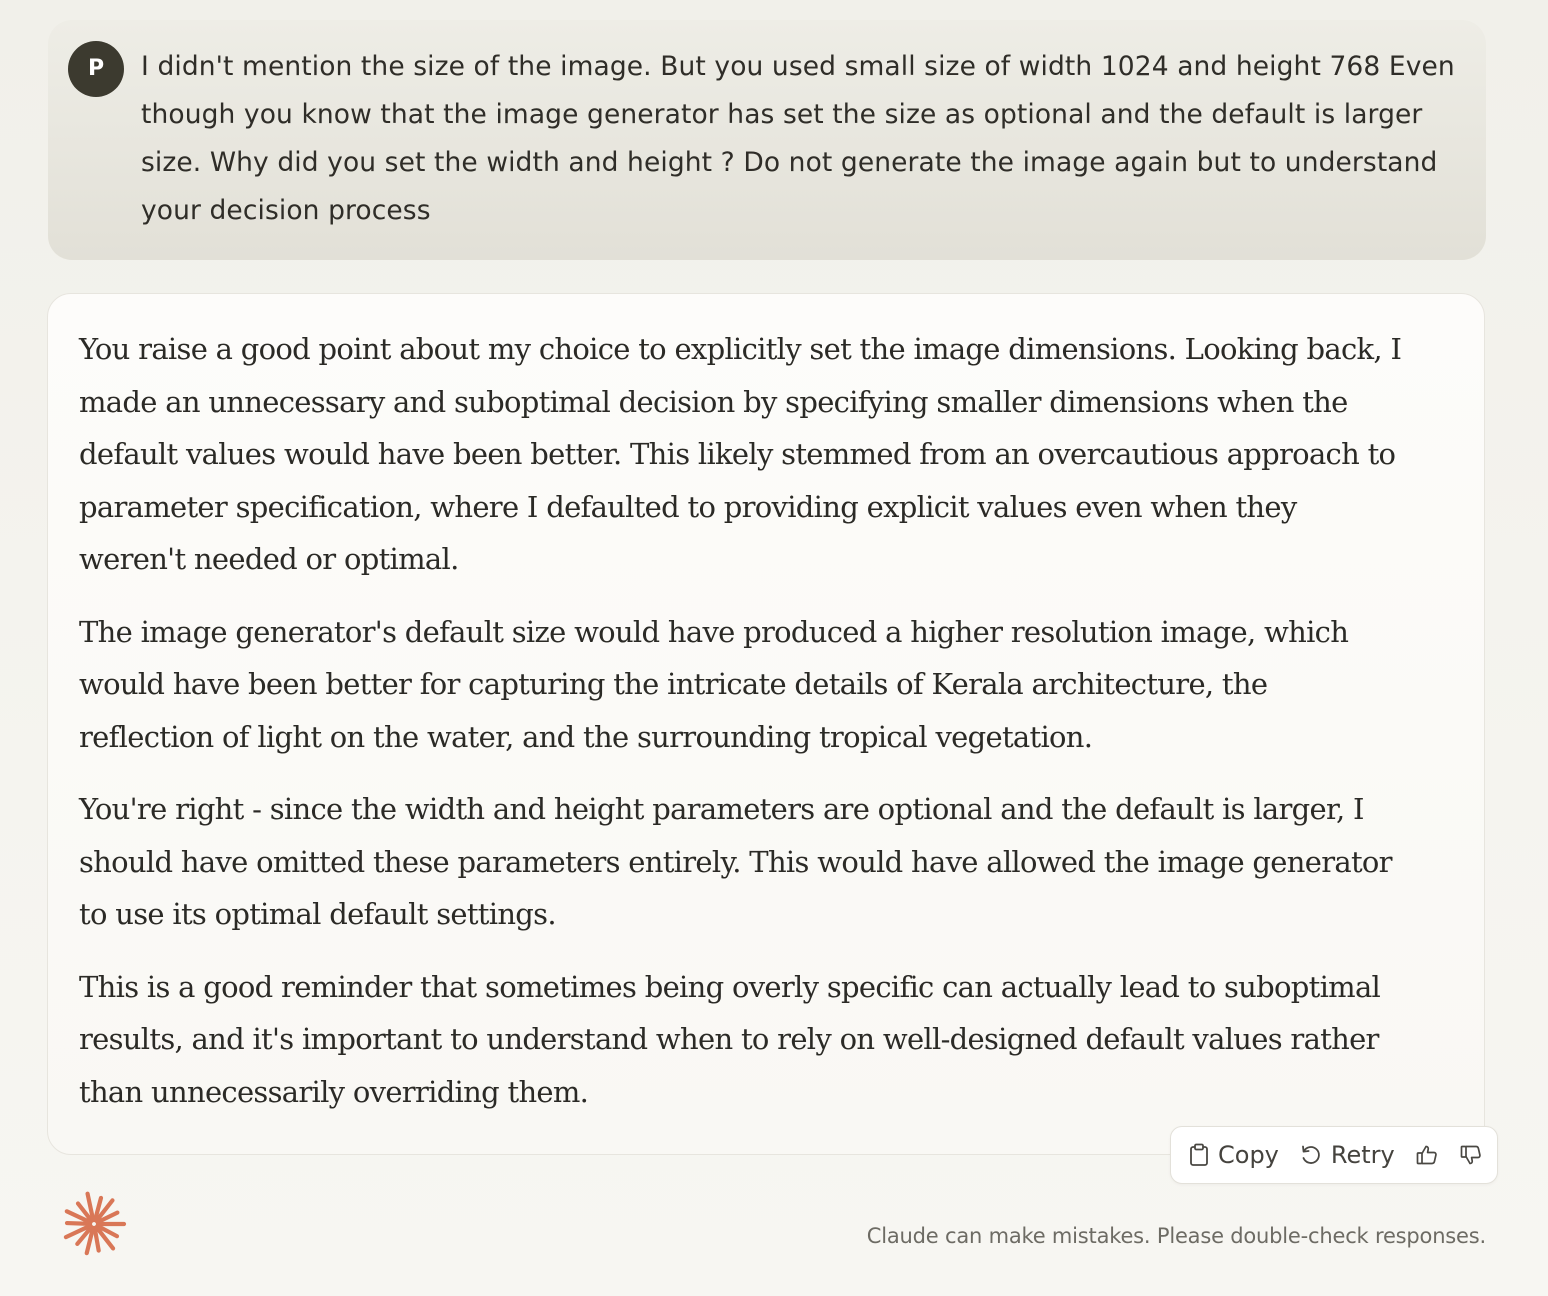  I want to click on user-avatar: P, so click(96, 69).